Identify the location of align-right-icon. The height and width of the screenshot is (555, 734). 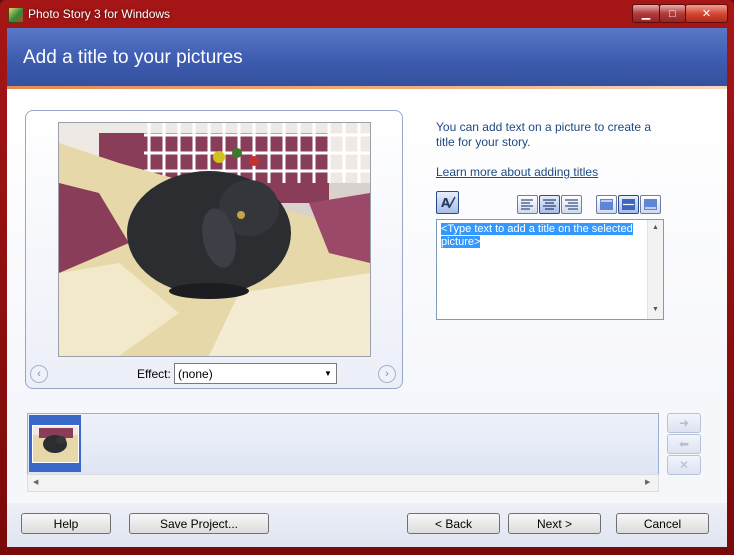
(571, 204).